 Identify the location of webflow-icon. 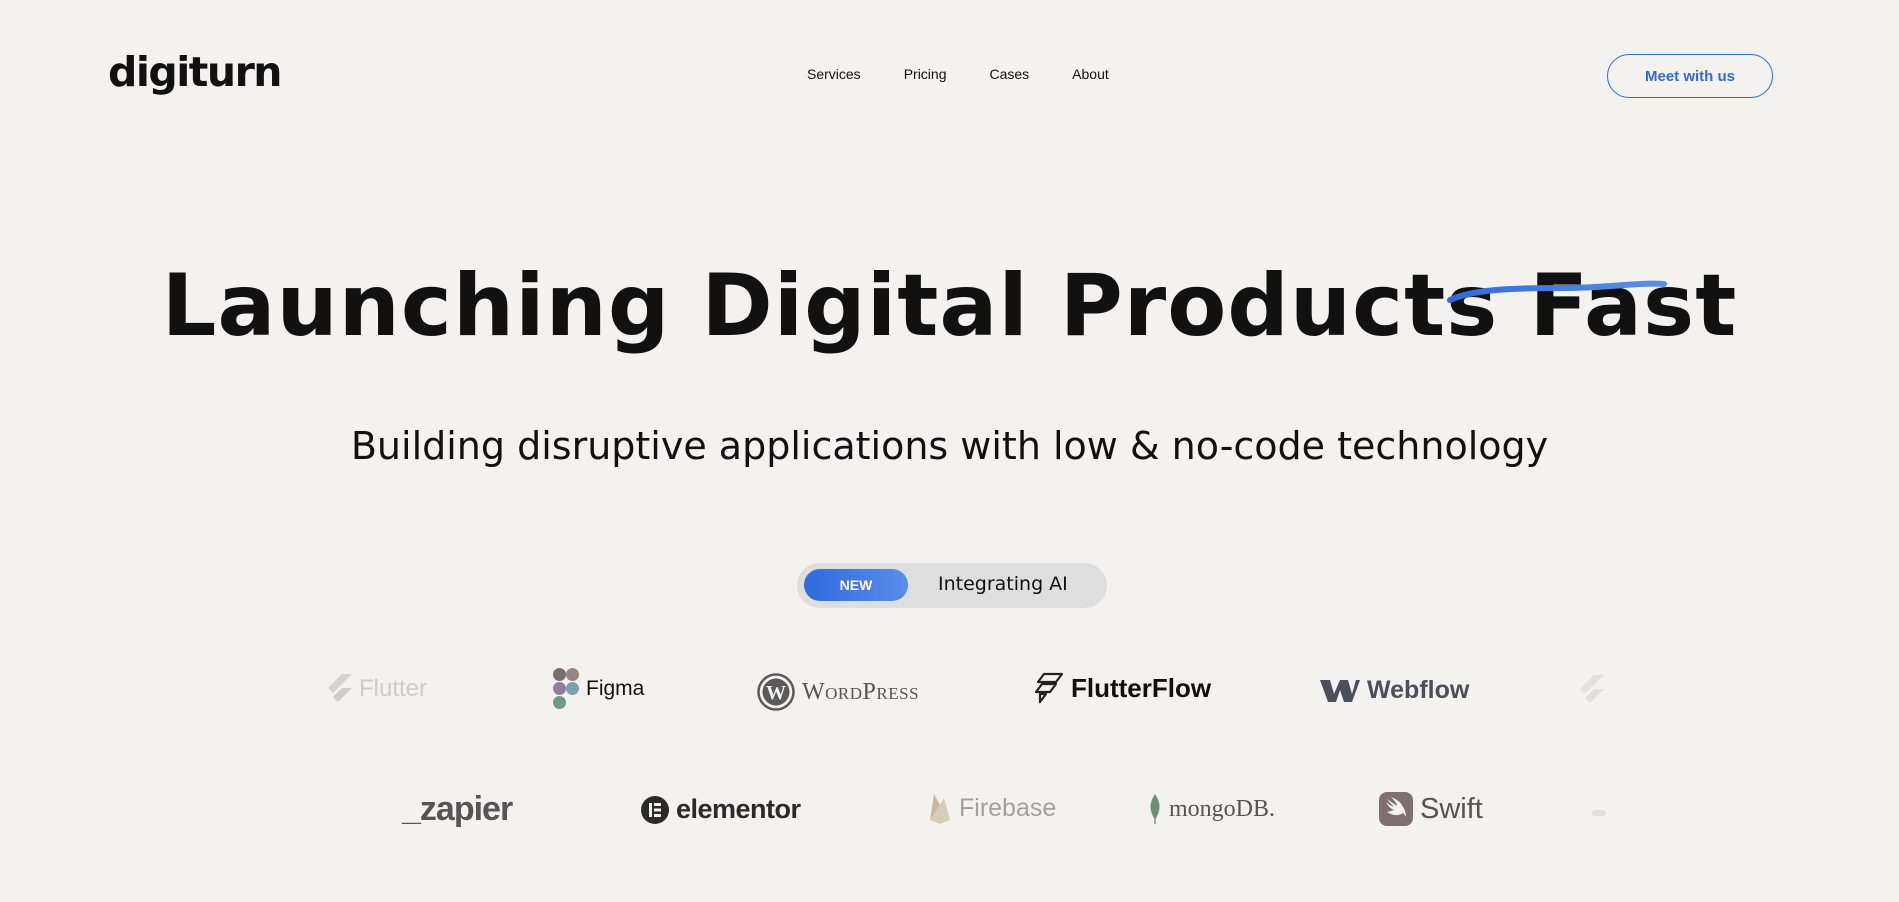
(1340, 690).